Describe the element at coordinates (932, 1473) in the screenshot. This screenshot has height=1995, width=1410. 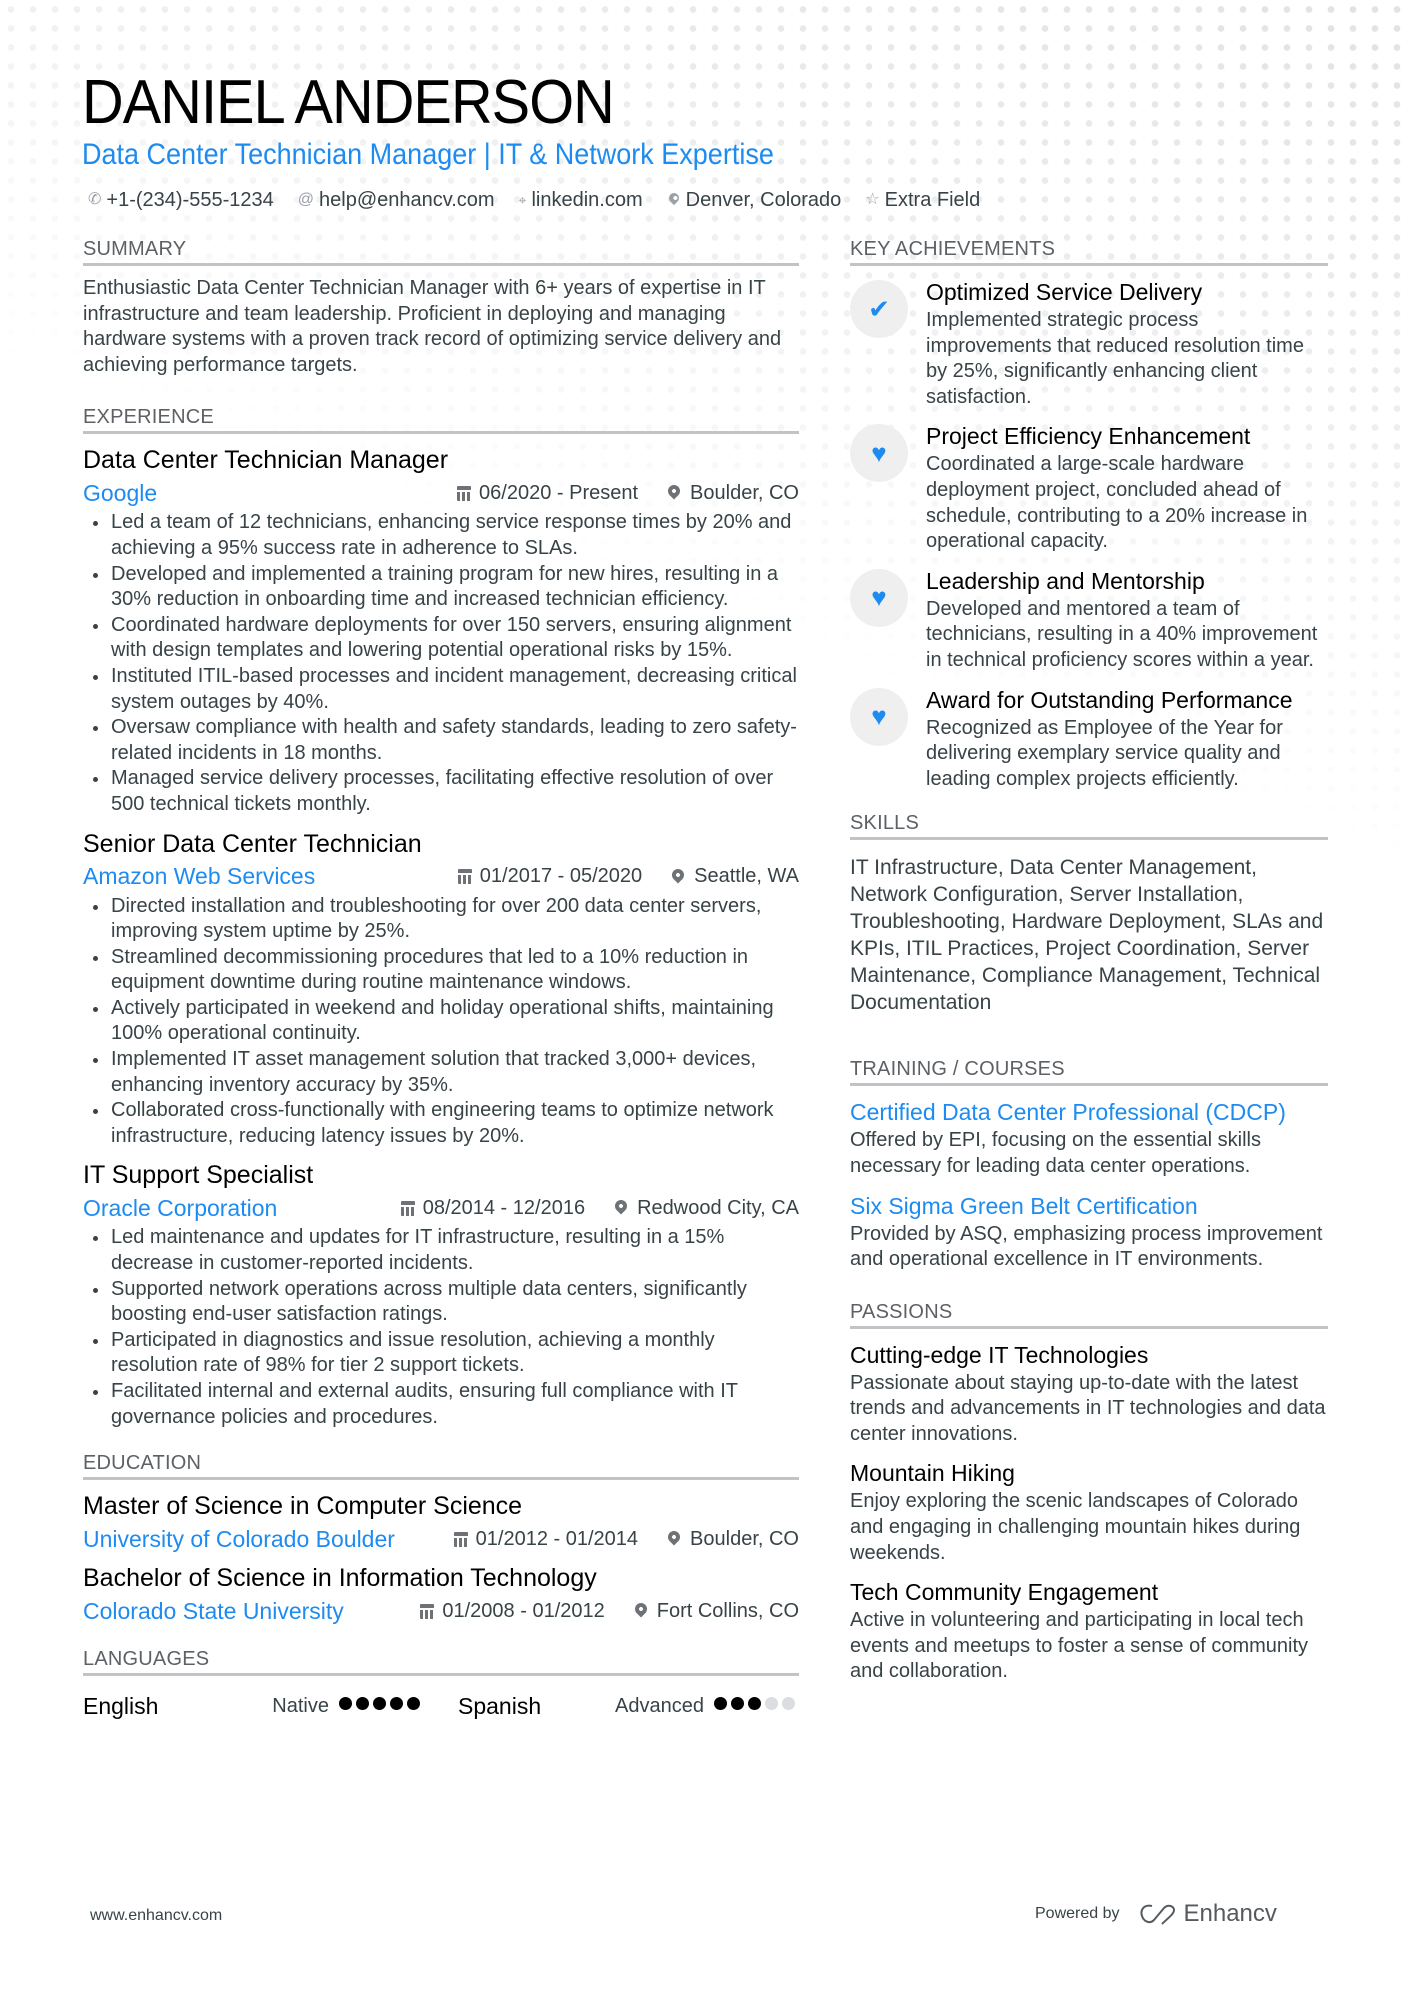
I see `passion-title: Mountain Hiking` at that location.